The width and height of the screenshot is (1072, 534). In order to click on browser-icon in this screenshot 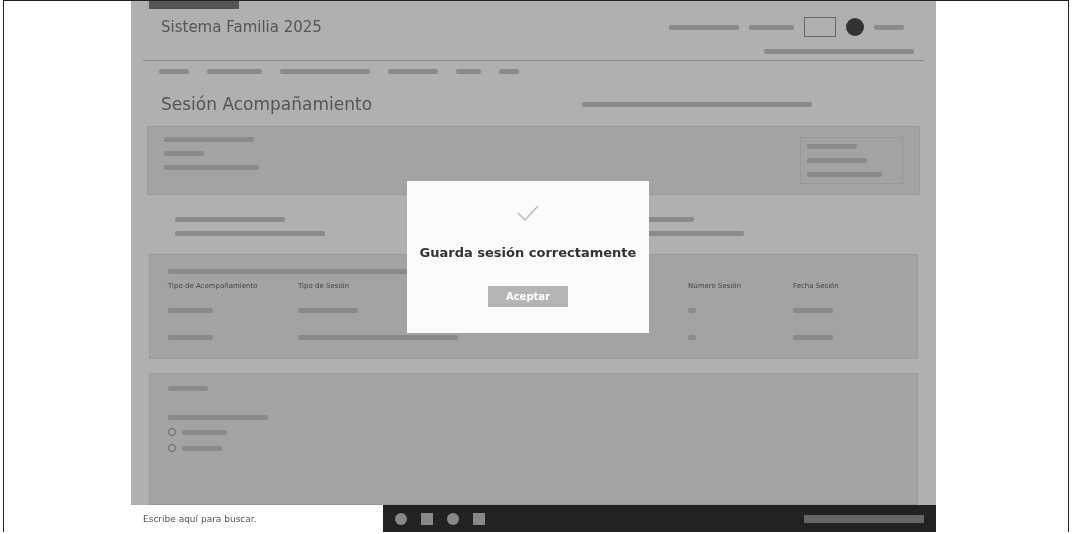, I will do `click(453, 519)`.